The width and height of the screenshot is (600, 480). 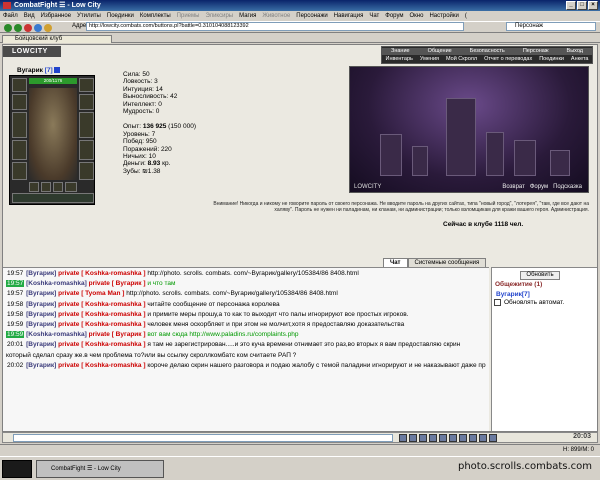 What do you see at coordinates (529, 302) in the screenshot?
I see `auto-refresh-checkbox: Обновлять автомат.` at bounding box center [529, 302].